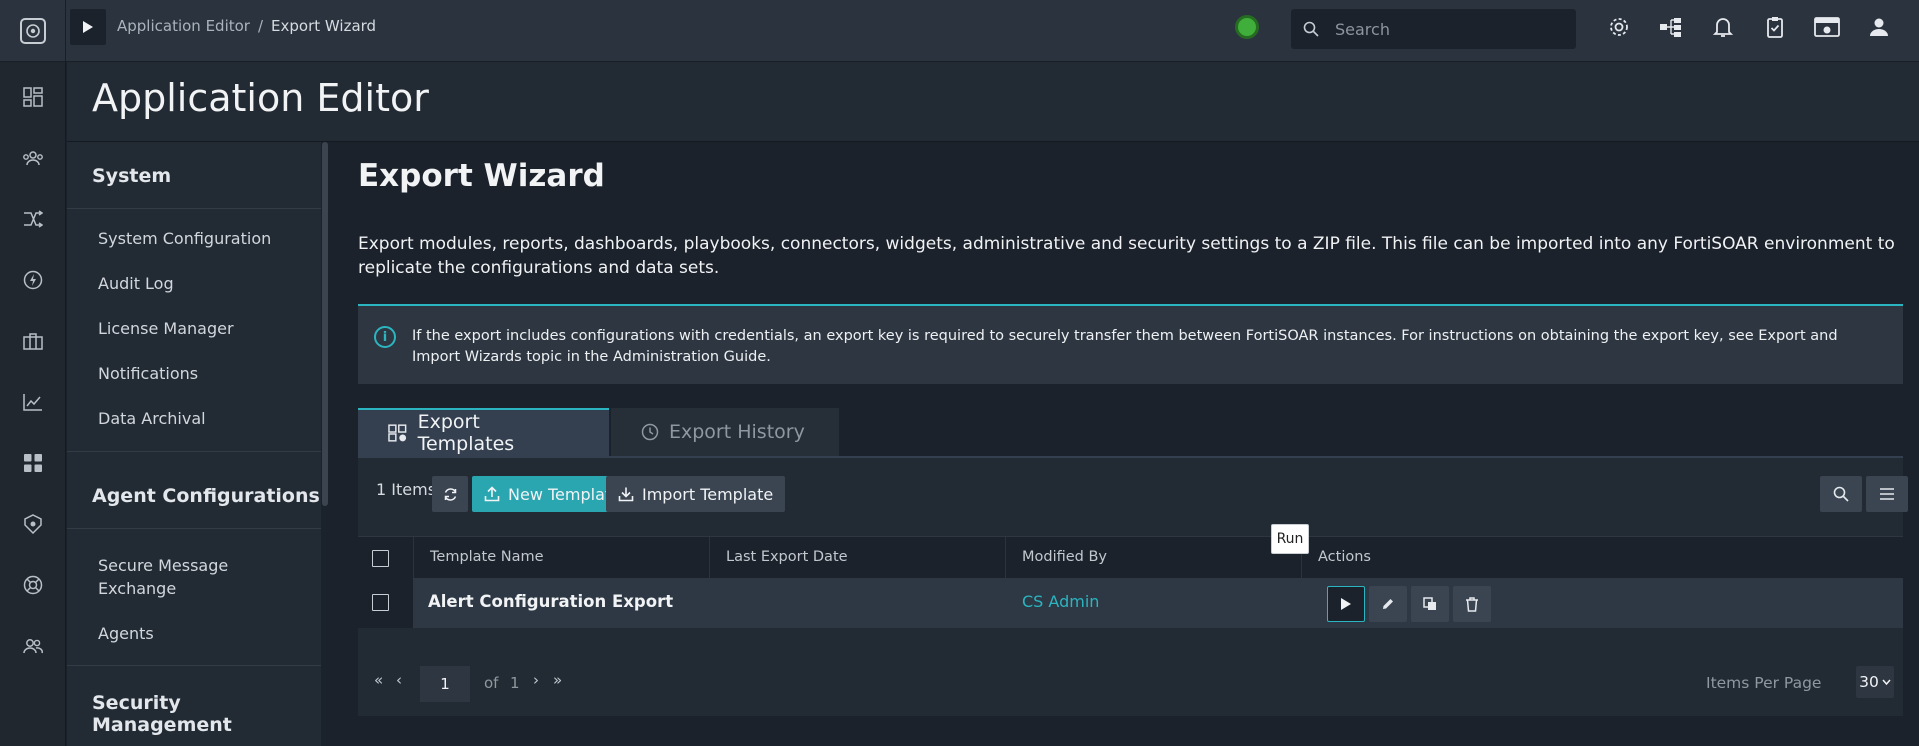  I want to click on refresh-icon, so click(450, 494).